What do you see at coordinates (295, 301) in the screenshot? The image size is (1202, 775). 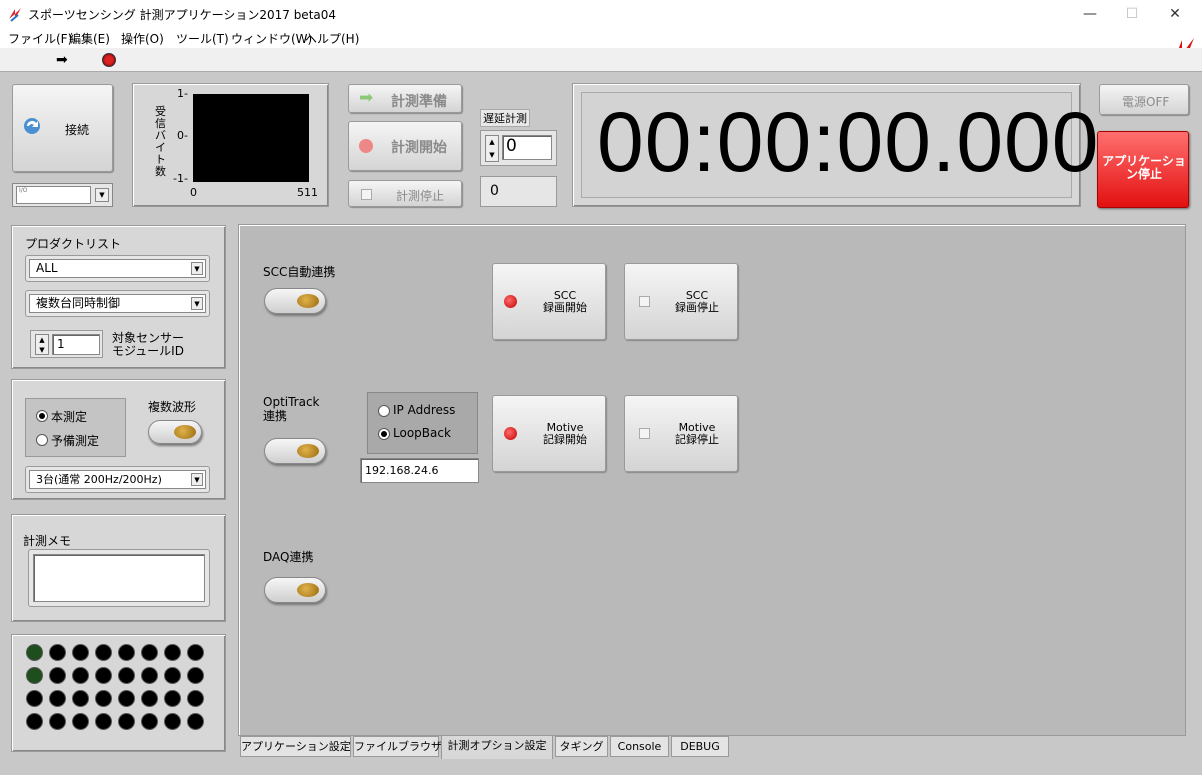 I see `scc-auto-toggle` at bounding box center [295, 301].